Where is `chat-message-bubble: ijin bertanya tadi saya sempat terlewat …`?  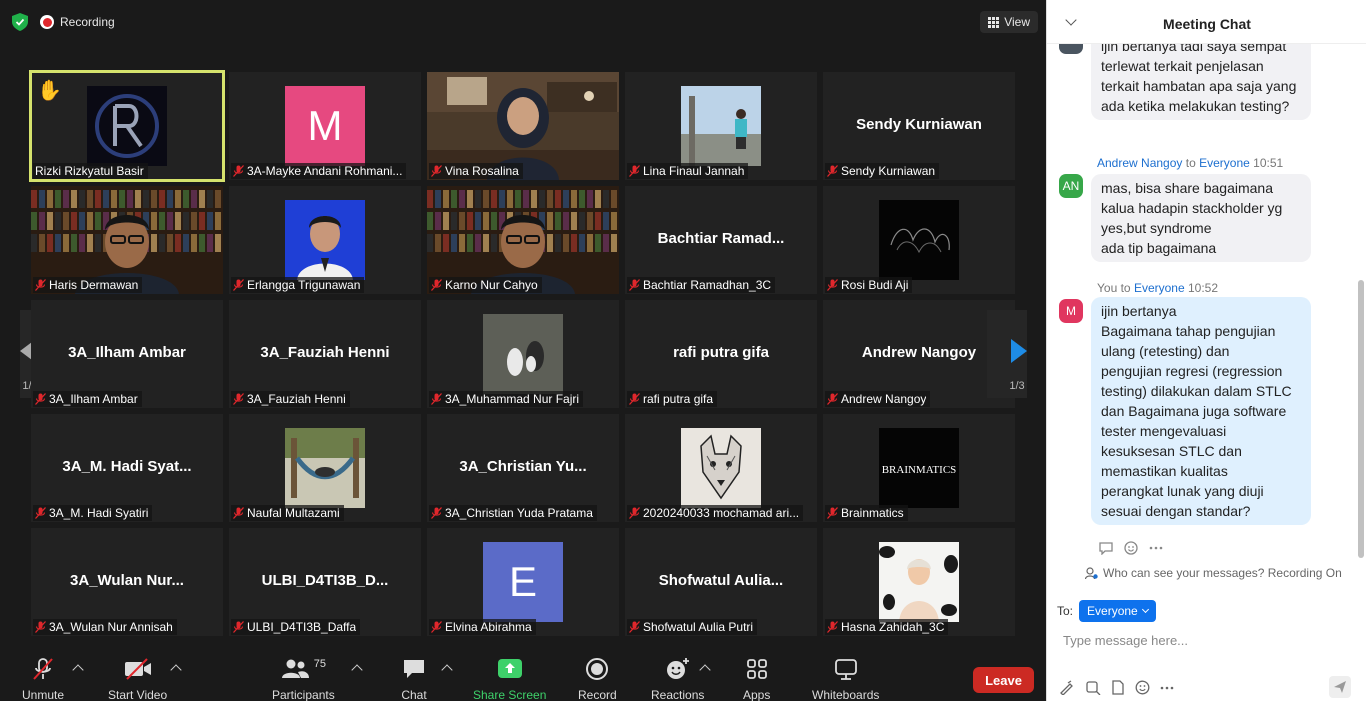 chat-message-bubble: ijin bertanya tadi saya sempat terlewat … is located at coordinates (1201, 82).